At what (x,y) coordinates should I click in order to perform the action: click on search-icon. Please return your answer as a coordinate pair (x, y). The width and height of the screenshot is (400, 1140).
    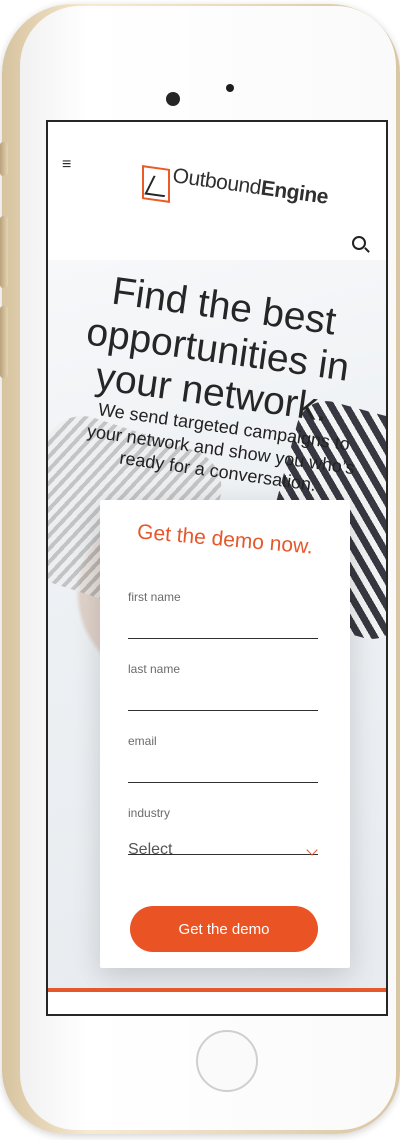
    Looking at the image, I should click on (359, 243).